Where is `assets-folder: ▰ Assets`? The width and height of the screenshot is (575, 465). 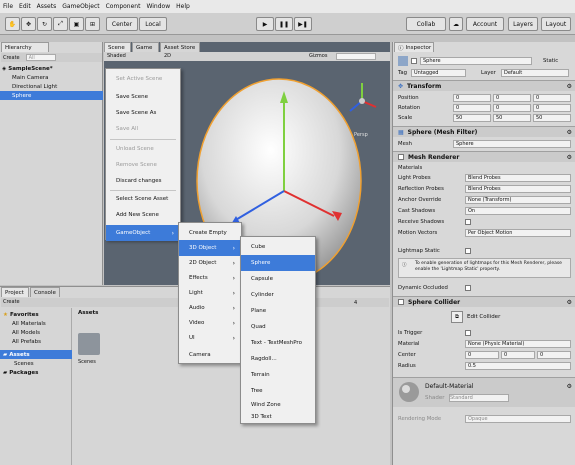 assets-folder: ▰ Assets is located at coordinates (36, 354).